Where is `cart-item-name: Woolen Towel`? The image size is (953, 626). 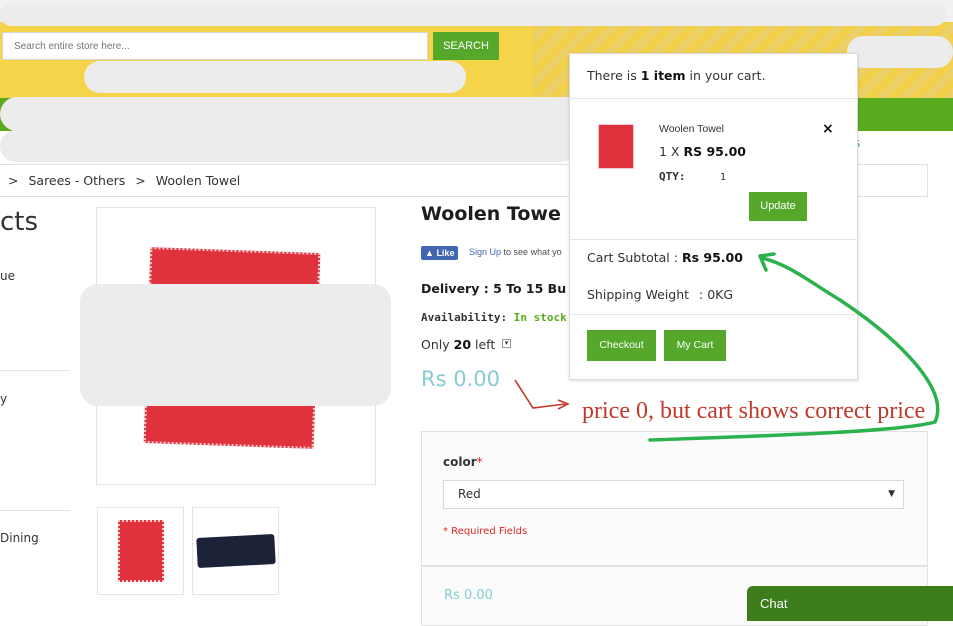 cart-item-name: Woolen Towel is located at coordinates (691, 129).